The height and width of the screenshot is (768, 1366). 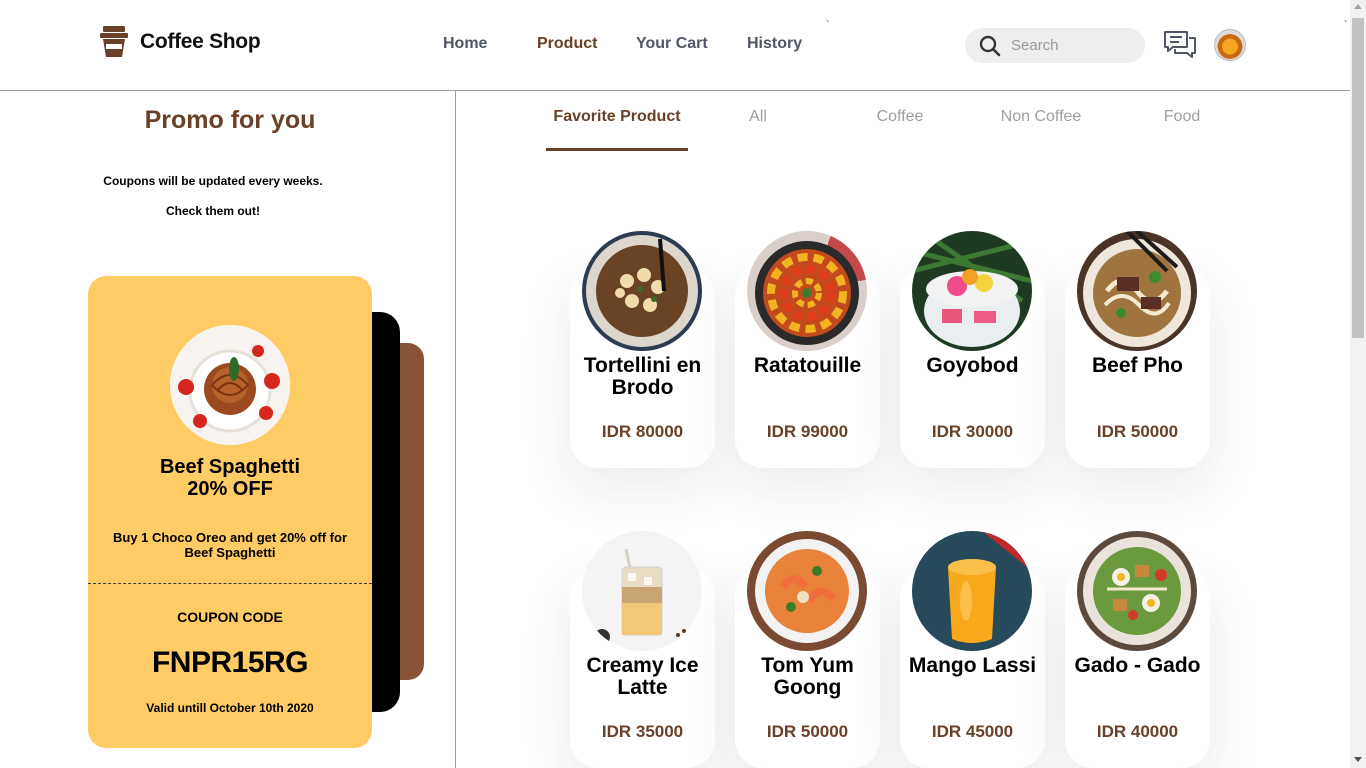 What do you see at coordinates (1137, 365) in the screenshot?
I see `product-name: Beef Pho` at bounding box center [1137, 365].